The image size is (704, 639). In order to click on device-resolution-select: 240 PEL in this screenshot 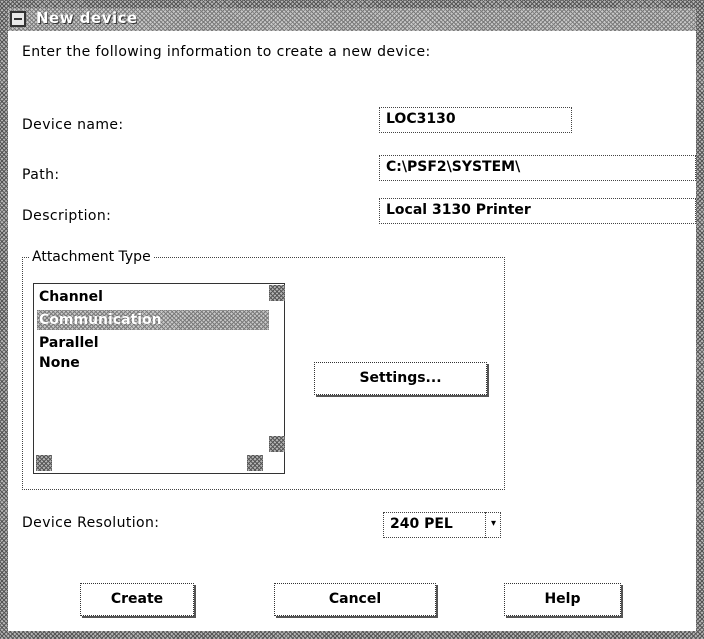, I will do `click(442, 525)`.